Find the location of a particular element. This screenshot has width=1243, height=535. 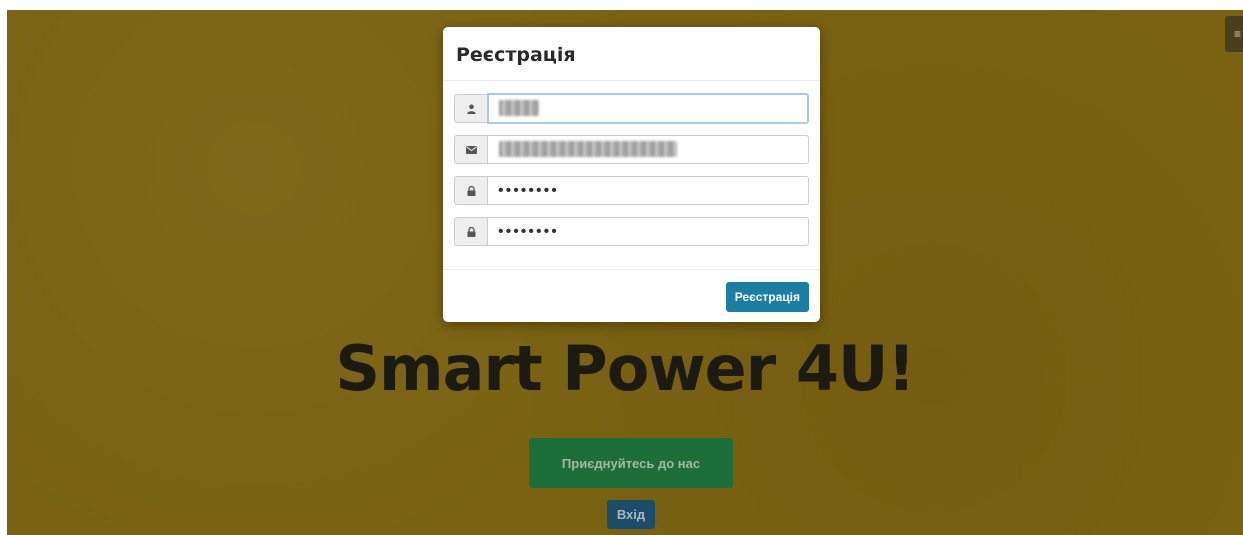

modal-header: Реєстрація is located at coordinates (631, 54).